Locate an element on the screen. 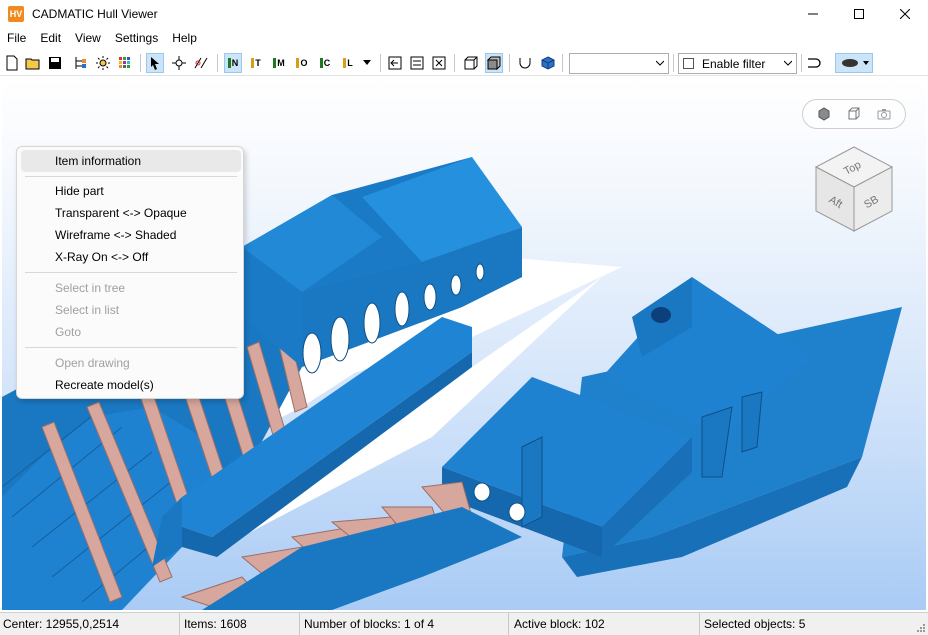 Image resolution: width=928 pixels, height=635 pixels. tree-button is located at coordinates (80, 63).